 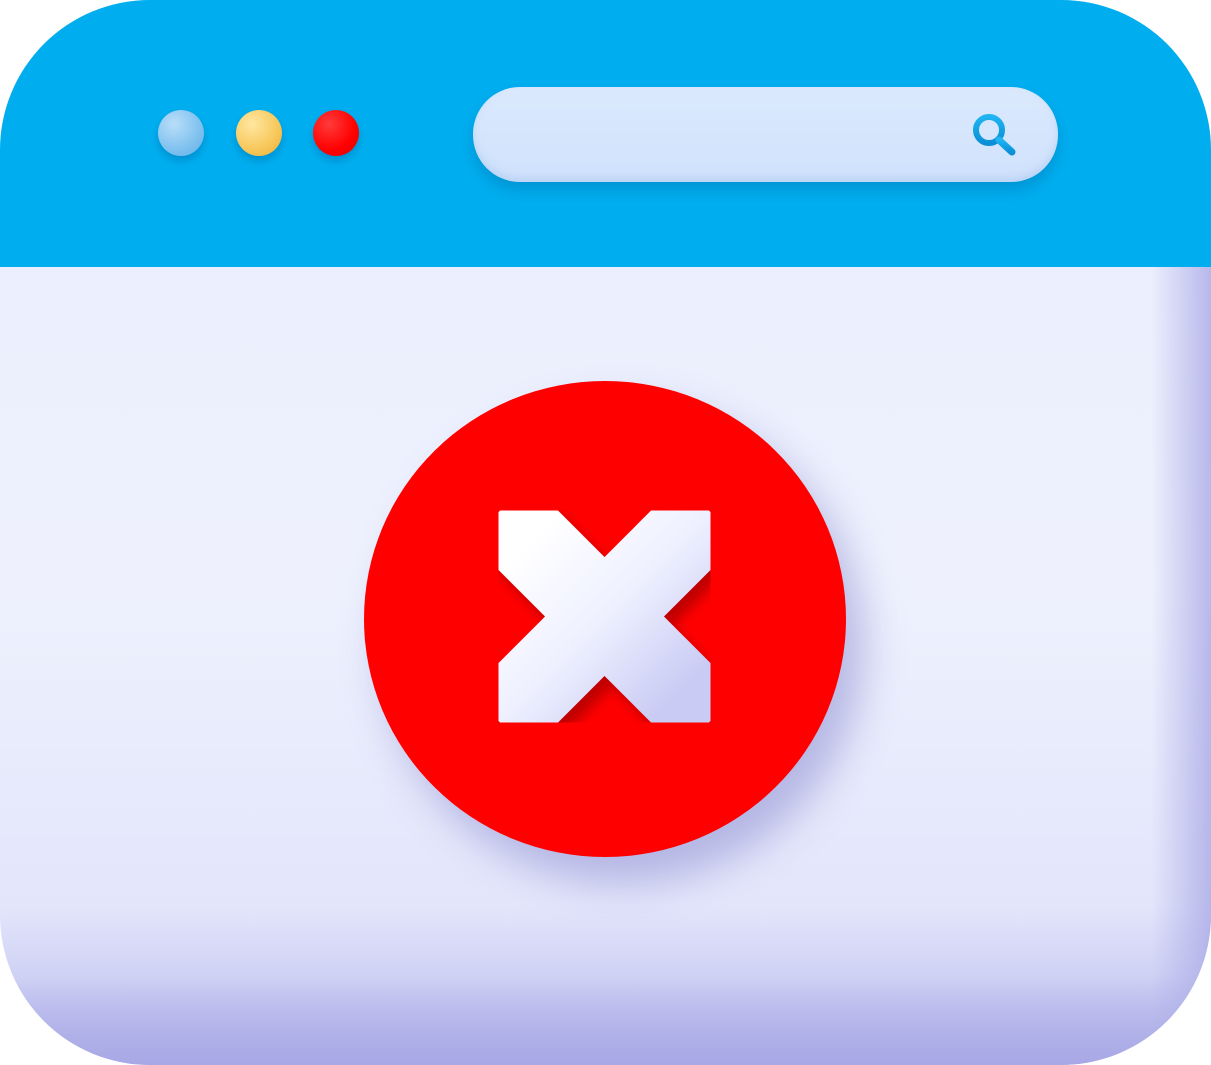 I want to click on window-control-red, so click(x=336, y=133).